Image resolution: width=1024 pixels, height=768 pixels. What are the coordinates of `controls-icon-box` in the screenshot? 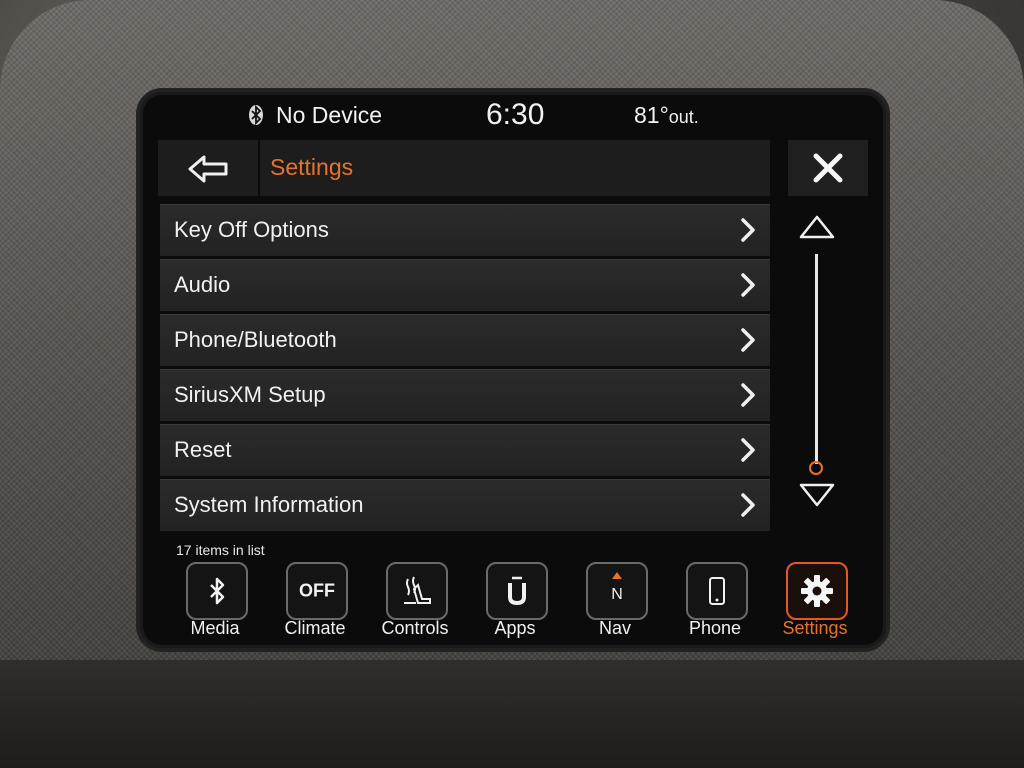 It's located at (417, 591).